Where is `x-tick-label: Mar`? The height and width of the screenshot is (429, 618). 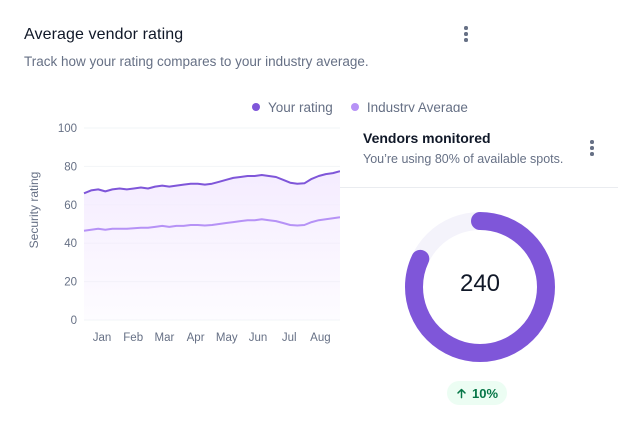 x-tick-label: Mar is located at coordinates (164, 338).